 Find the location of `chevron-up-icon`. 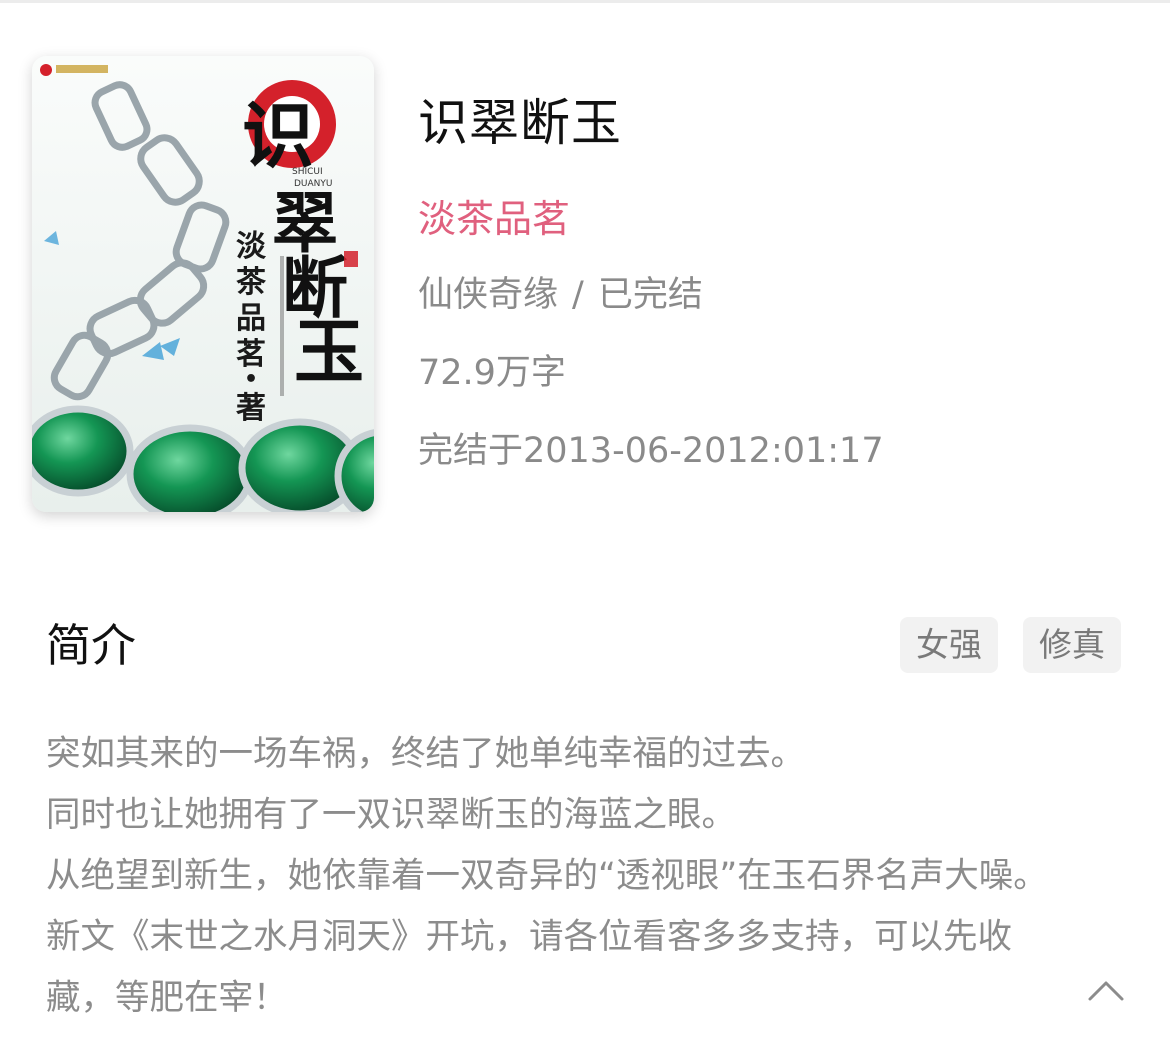

chevron-up-icon is located at coordinates (1106, 991).